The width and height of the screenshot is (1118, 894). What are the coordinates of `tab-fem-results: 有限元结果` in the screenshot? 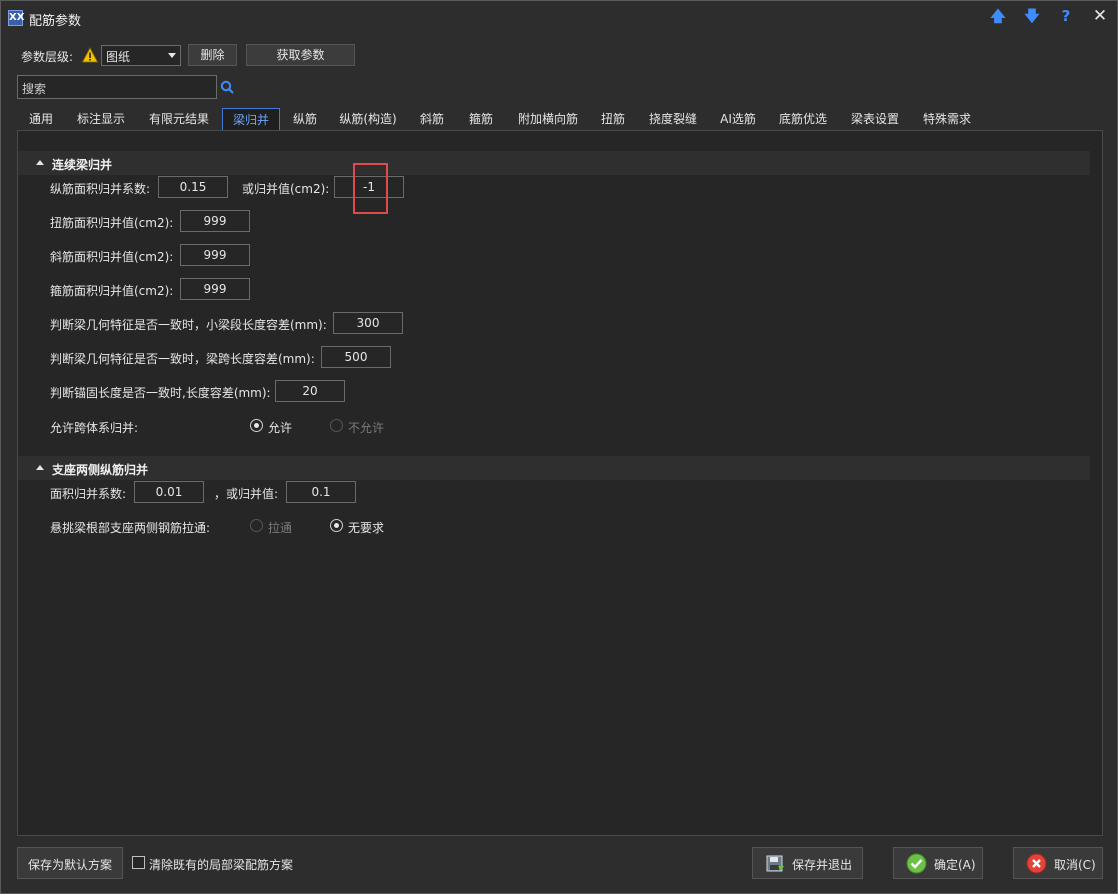 It's located at (179, 119).